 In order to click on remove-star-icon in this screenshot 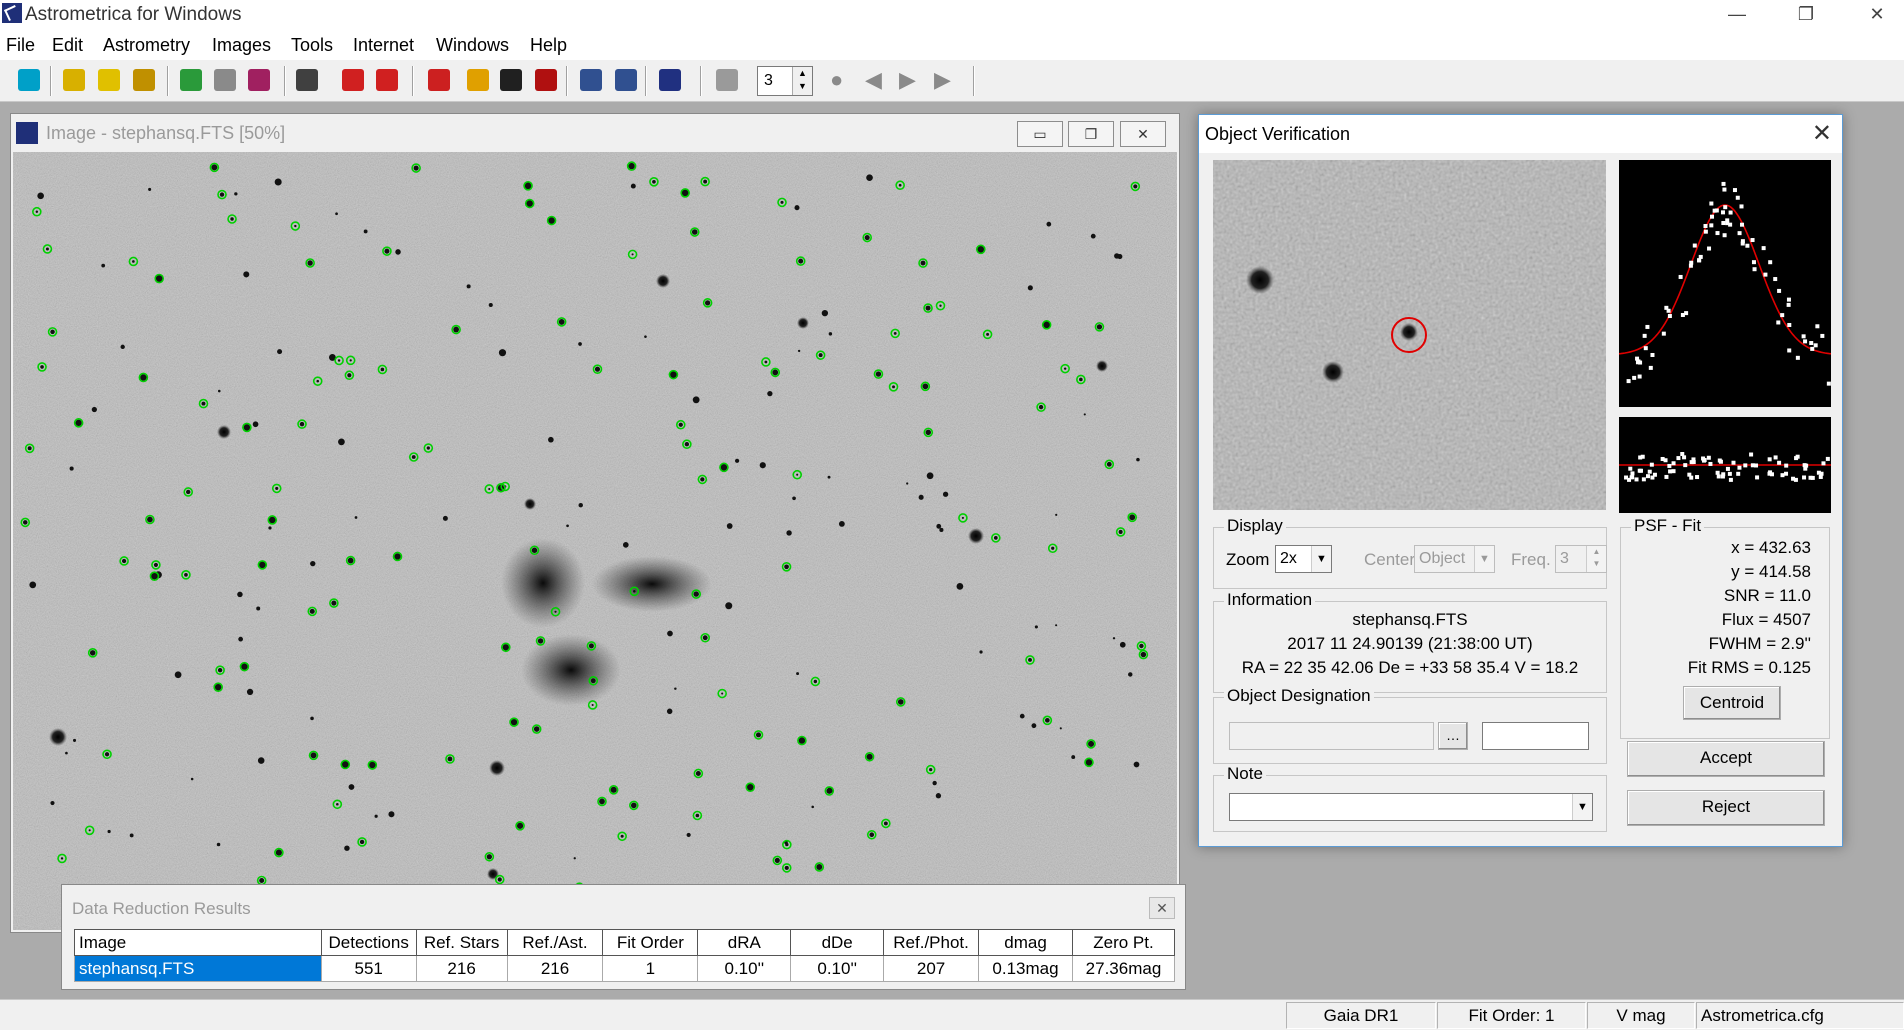, I will do `click(225, 80)`.